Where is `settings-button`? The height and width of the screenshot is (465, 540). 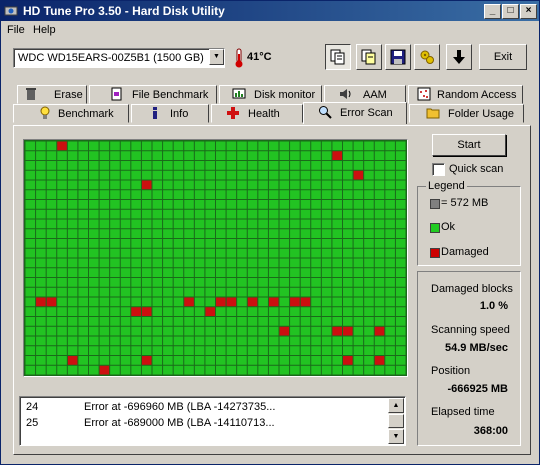
settings-button is located at coordinates (427, 57).